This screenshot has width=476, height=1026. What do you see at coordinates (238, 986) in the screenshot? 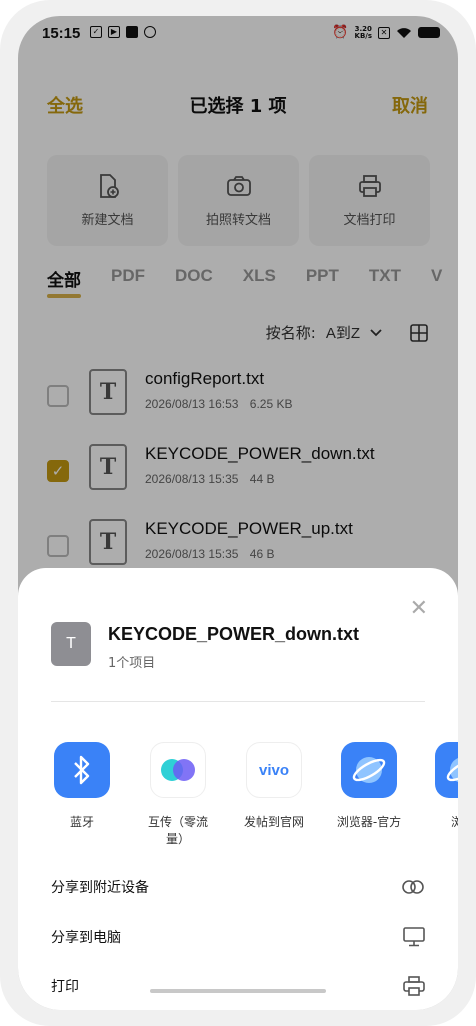
I see `print-row: 打印` at bounding box center [238, 986].